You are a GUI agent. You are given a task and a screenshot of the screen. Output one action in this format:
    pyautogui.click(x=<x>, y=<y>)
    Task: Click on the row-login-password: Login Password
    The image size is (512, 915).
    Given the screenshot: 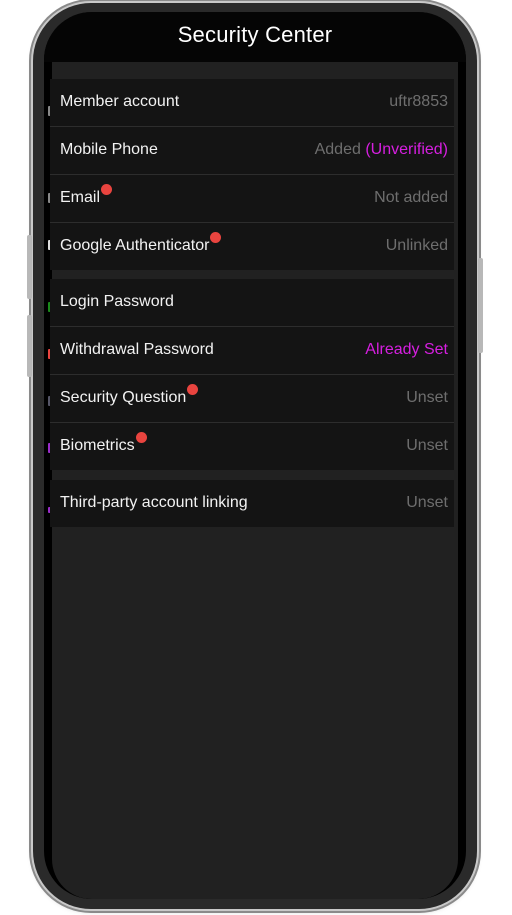 What is the action you would take?
    pyautogui.click(x=252, y=303)
    